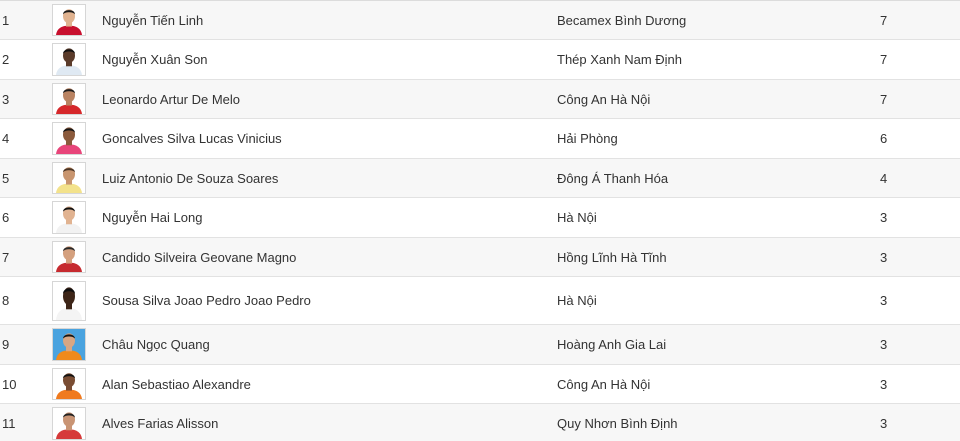  Describe the element at coordinates (612, 178) in the screenshot. I see `club-name: Đông Á Thanh Hóa` at that location.